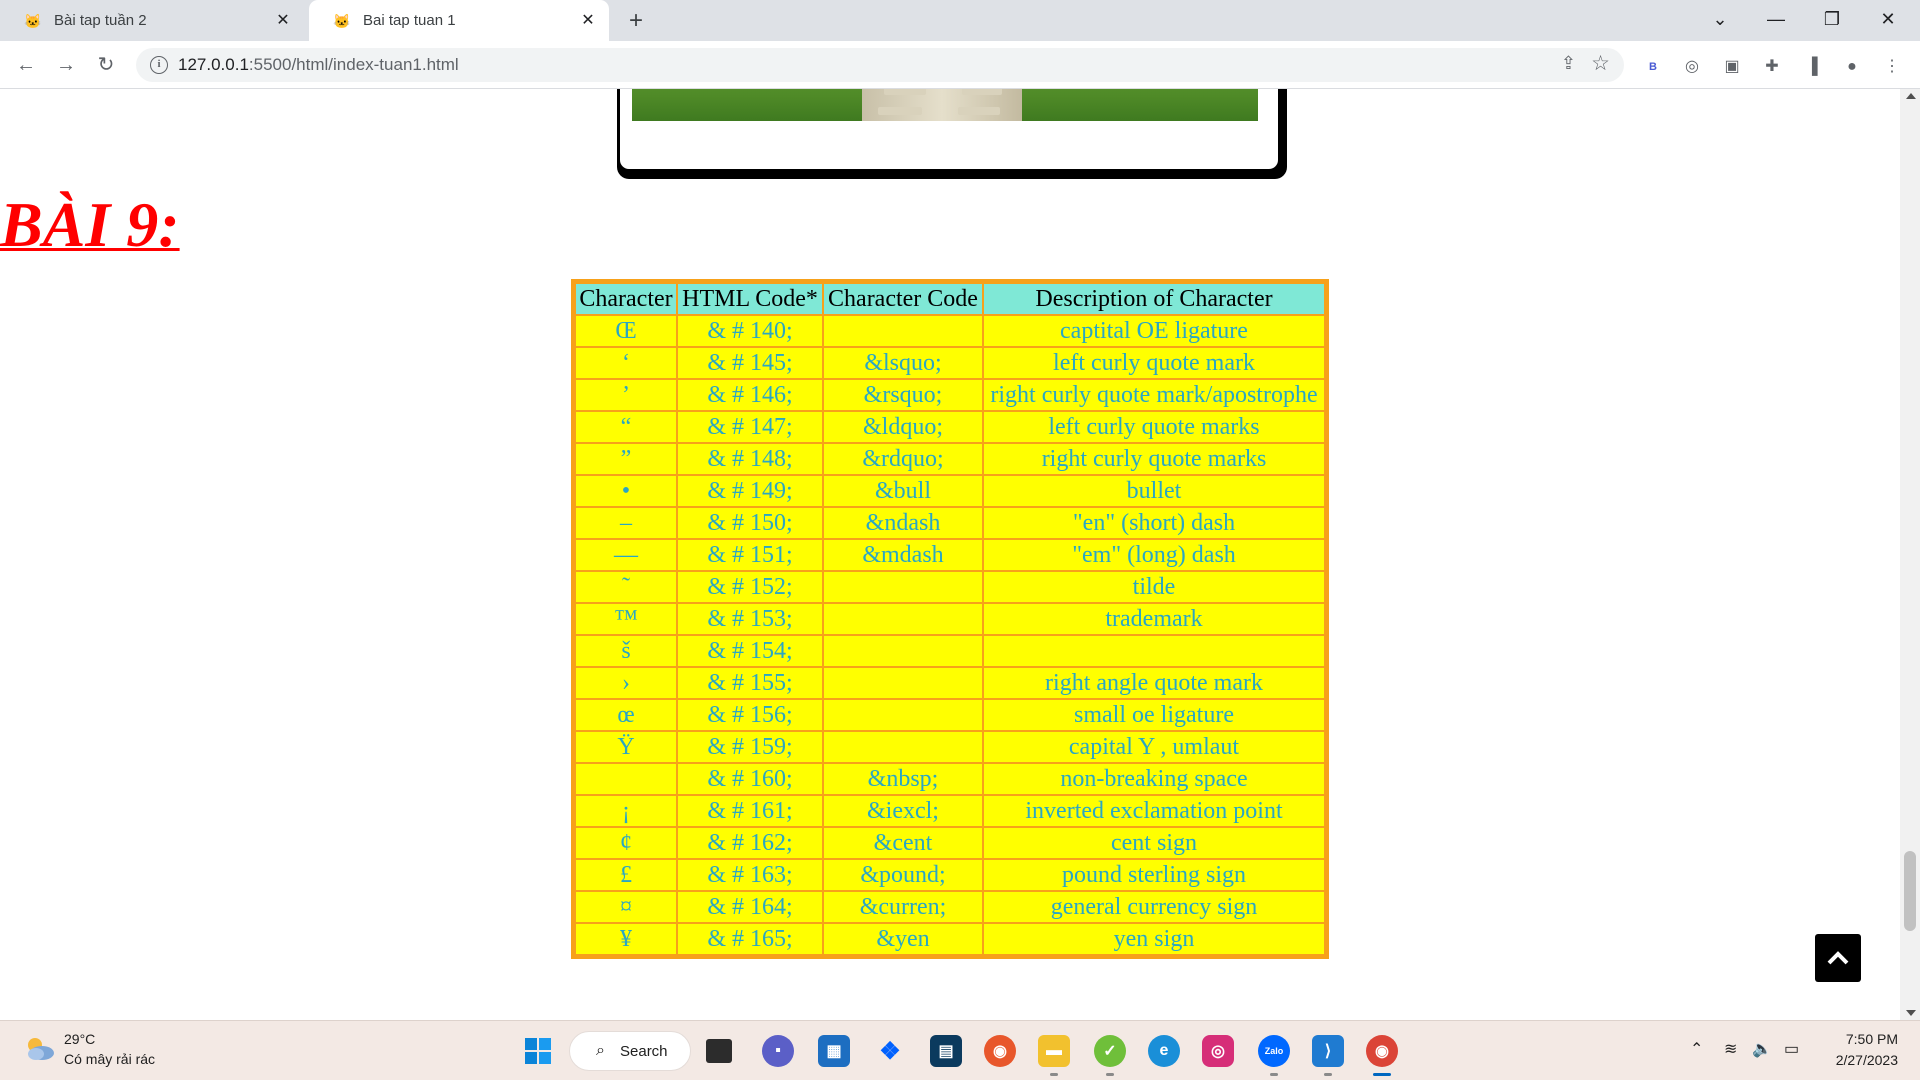  What do you see at coordinates (1154, 555) in the screenshot?
I see `cell-description: "em" (long) dash` at bounding box center [1154, 555].